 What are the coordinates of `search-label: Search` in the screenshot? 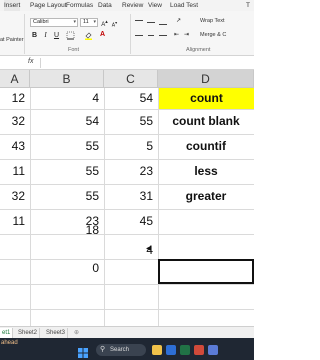 It's located at (120, 350).